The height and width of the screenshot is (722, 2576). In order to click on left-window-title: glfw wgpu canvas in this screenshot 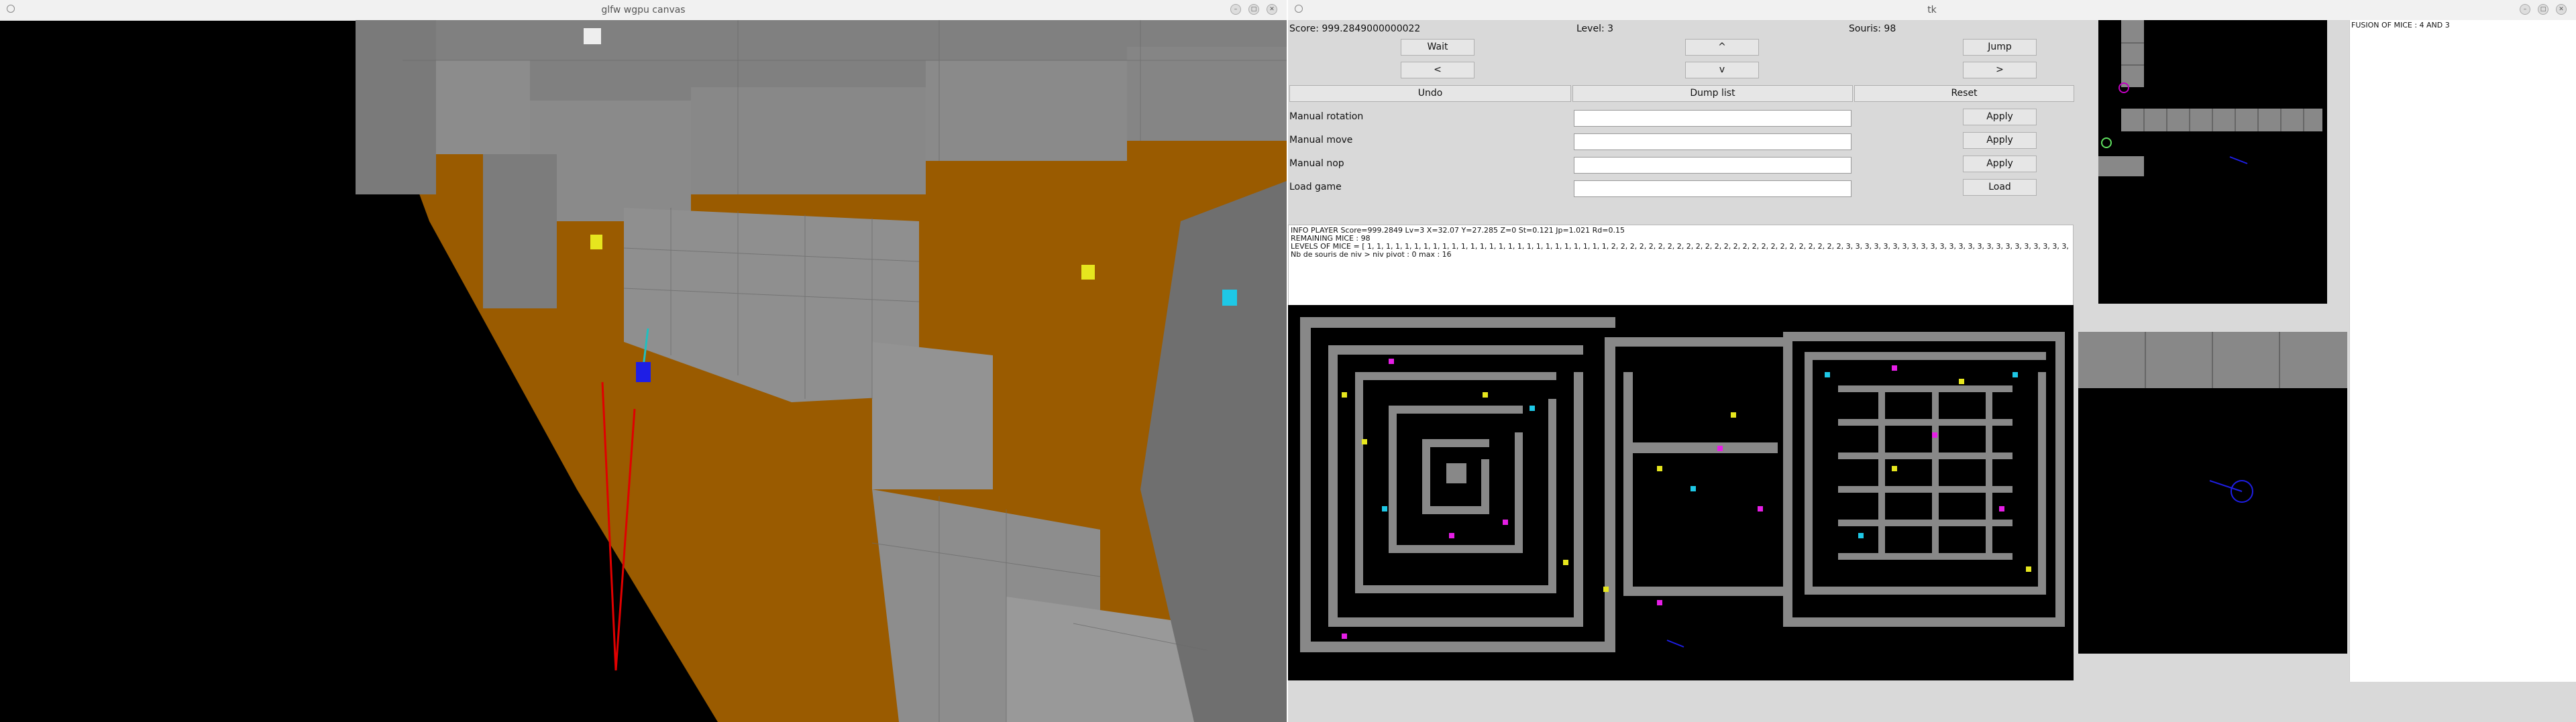, I will do `click(643, 10)`.